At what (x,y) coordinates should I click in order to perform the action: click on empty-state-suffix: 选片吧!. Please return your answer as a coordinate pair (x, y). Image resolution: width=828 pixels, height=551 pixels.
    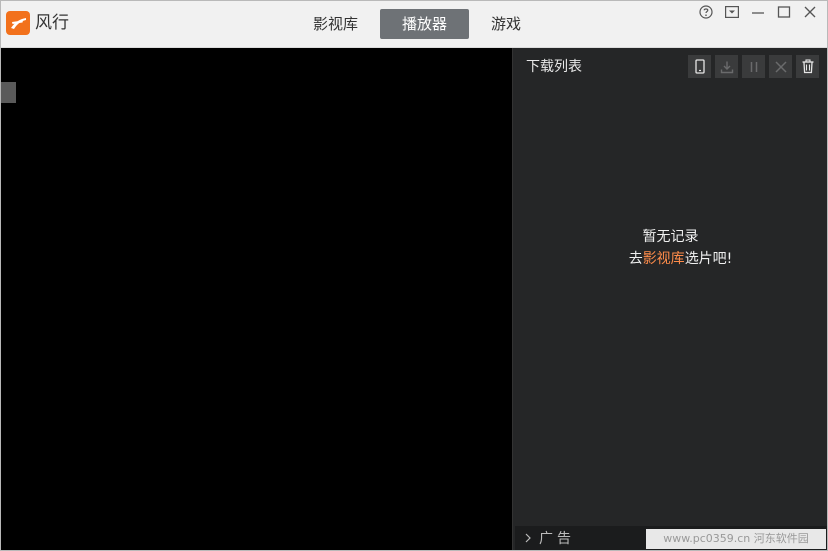
    Looking at the image, I should click on (708, 259).